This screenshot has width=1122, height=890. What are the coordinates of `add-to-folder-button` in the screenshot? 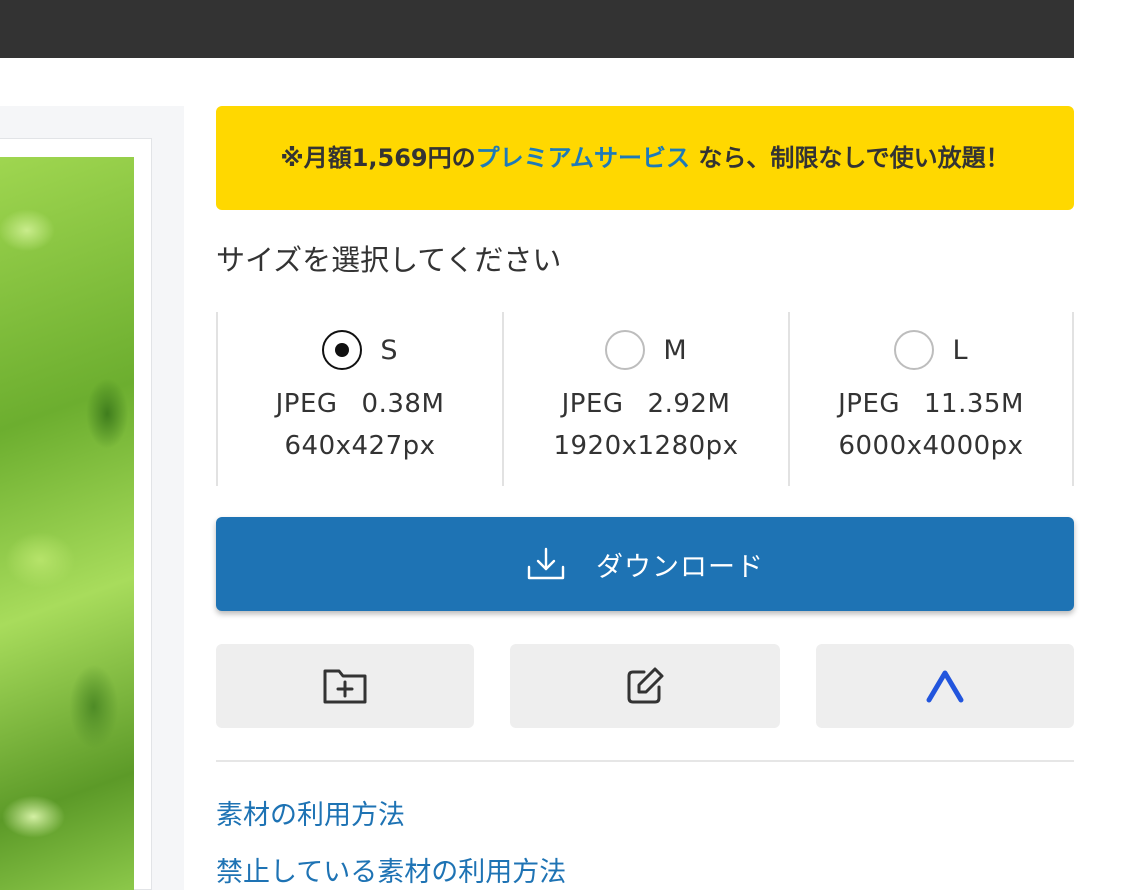 It's located at (345, 686).